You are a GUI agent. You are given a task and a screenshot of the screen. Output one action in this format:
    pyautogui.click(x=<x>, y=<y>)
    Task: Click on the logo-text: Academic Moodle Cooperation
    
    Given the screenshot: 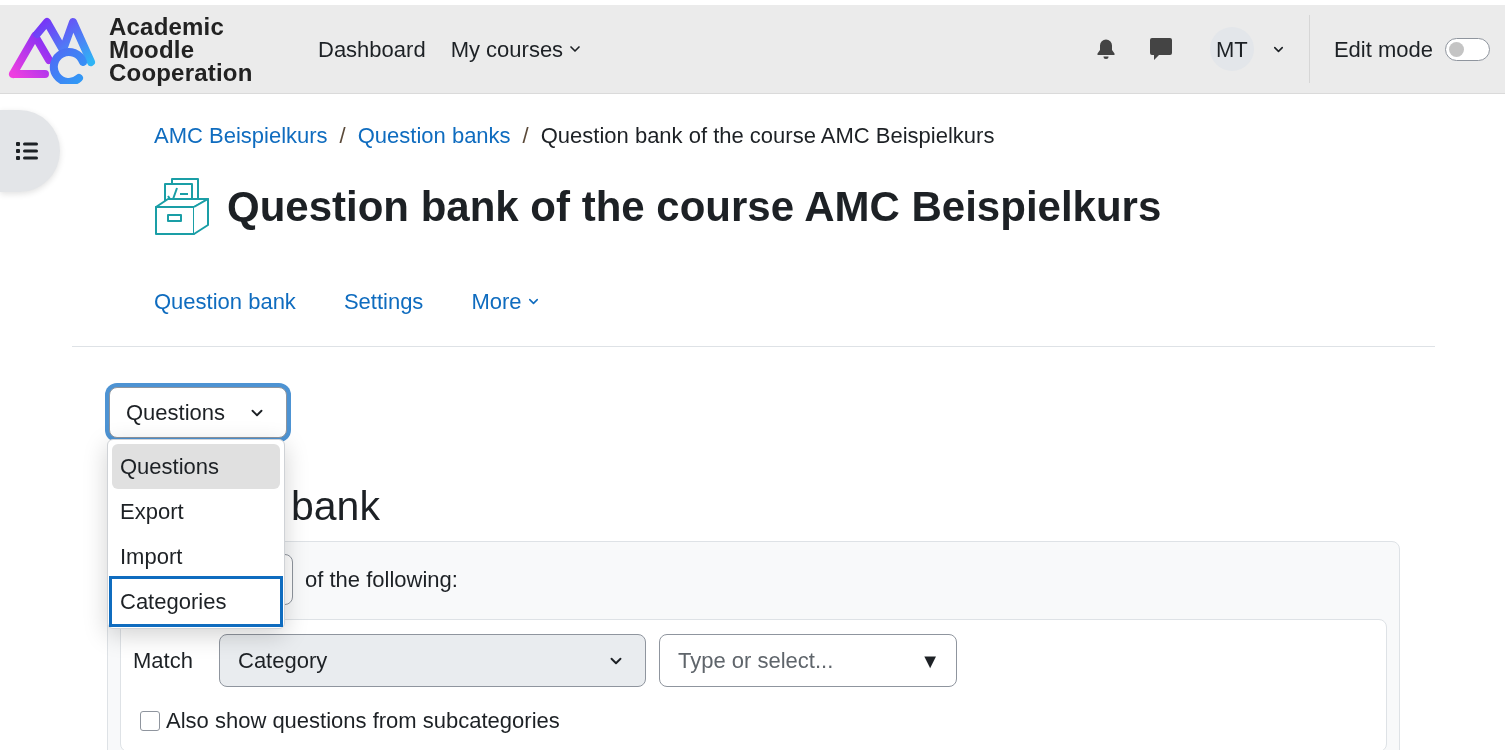 What is the action you would take?
    pyautogui.click(x=181, y=49)
    